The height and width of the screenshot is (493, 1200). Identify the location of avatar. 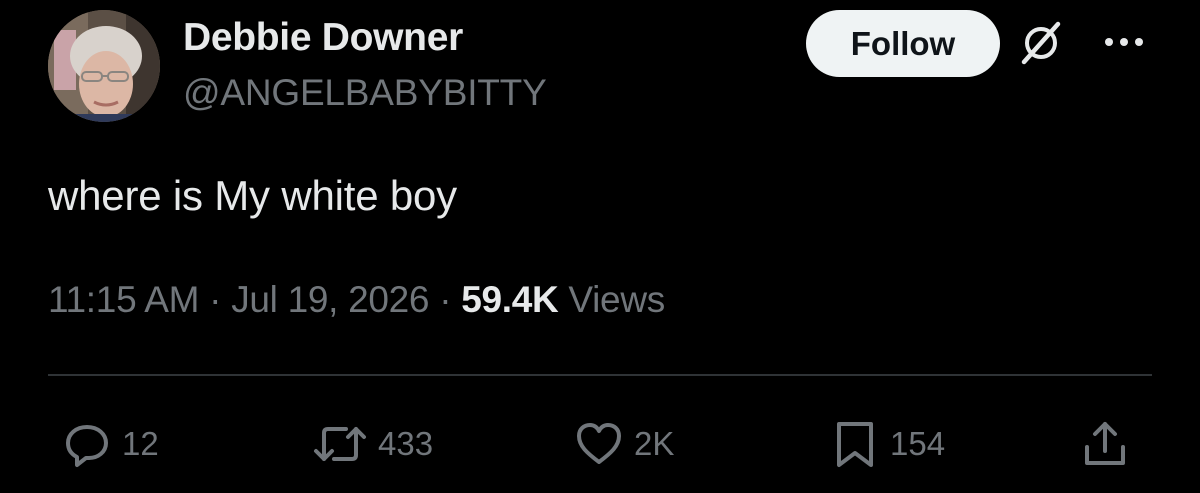
(104, 66).